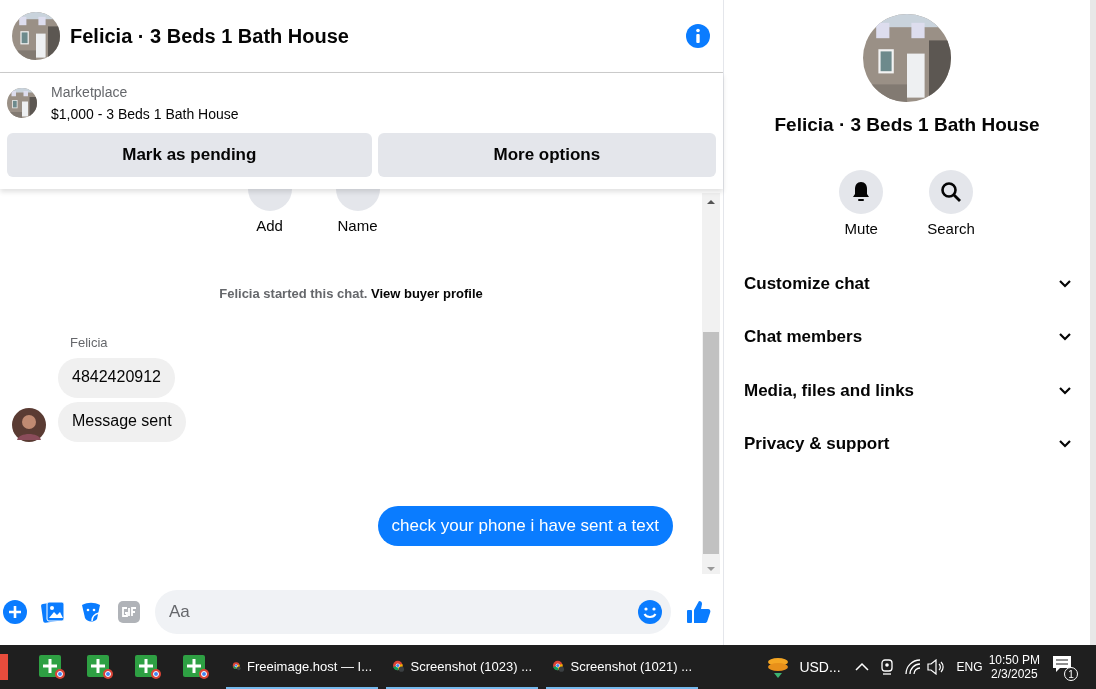 The height and width of the screenshot is (689, 1096). I want to click on clock-date: 2/3/2025, so click(1014, 674).